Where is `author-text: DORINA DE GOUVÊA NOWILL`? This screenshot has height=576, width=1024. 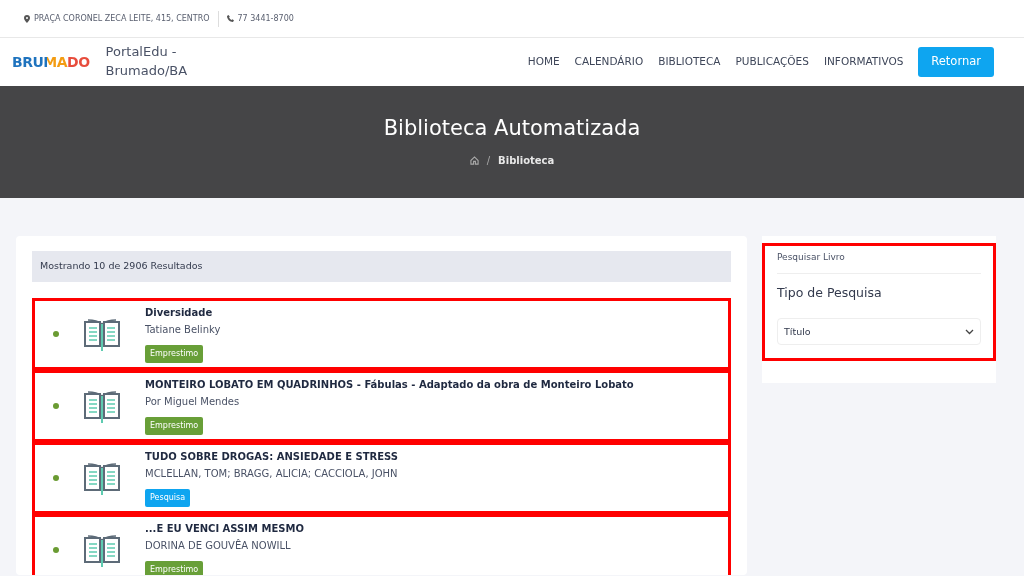 author-text: DORINA DE GOUVÊA NOWILL is located at coordinates (218, 545).